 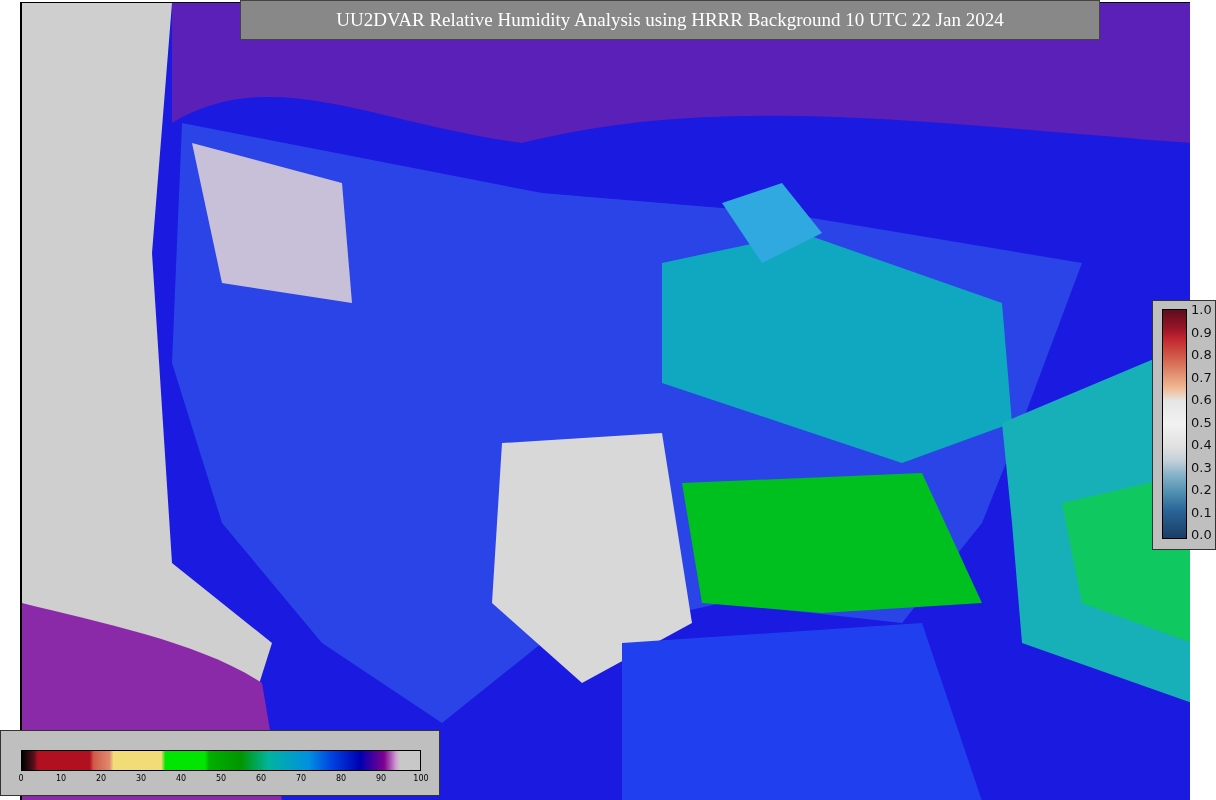 What do you see at coordinates (341, 779) in the screenshot?
I see `tick-label: 80` at bounding box center [341, 779].